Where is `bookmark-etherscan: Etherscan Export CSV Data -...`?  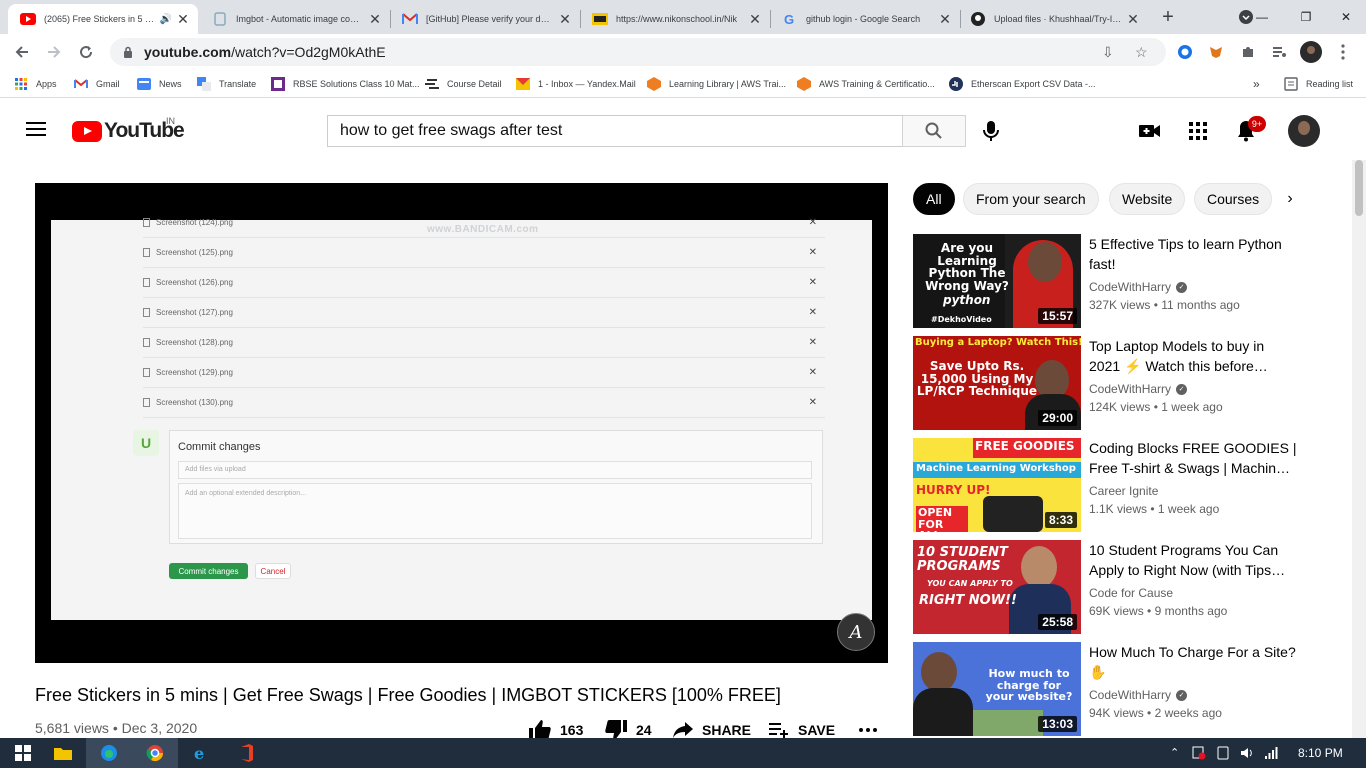
bookmark-etherscan: Etherscan Export CSV Data -... is located at coordinates (1022, 84).